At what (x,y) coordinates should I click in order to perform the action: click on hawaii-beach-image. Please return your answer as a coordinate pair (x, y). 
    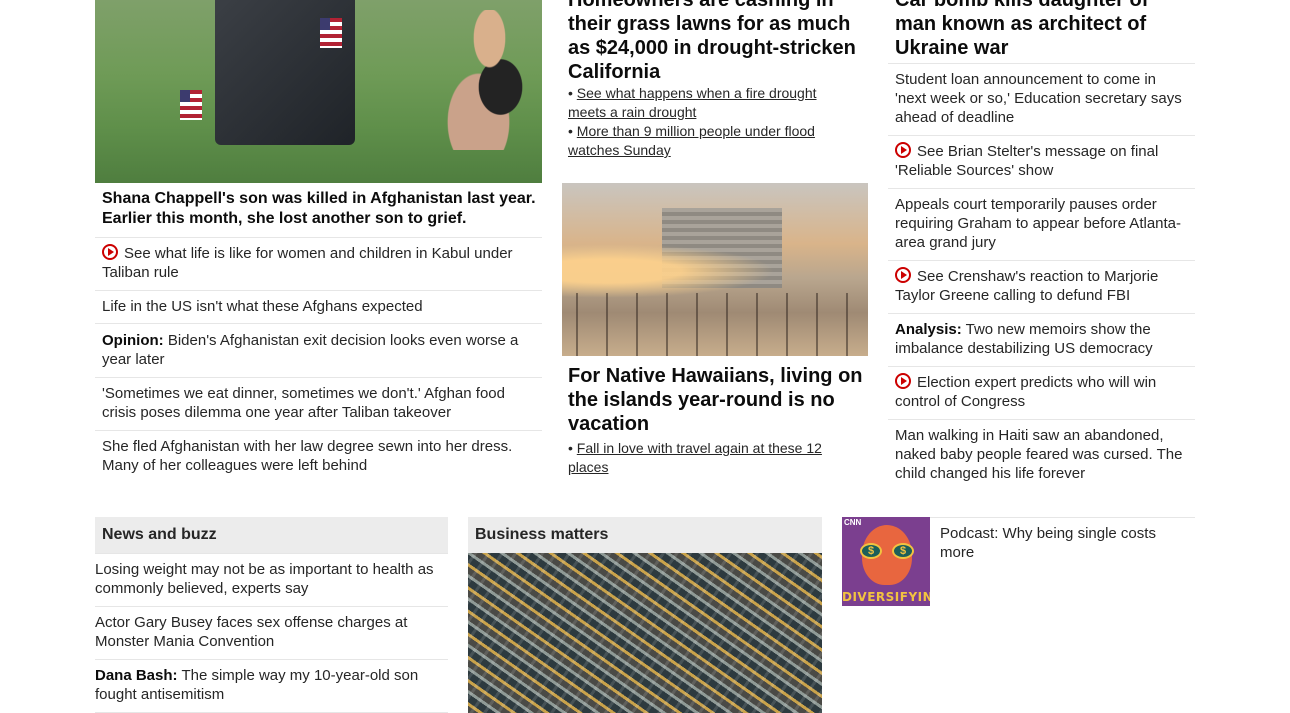
    Looking at the image, I should click on (715, 269).